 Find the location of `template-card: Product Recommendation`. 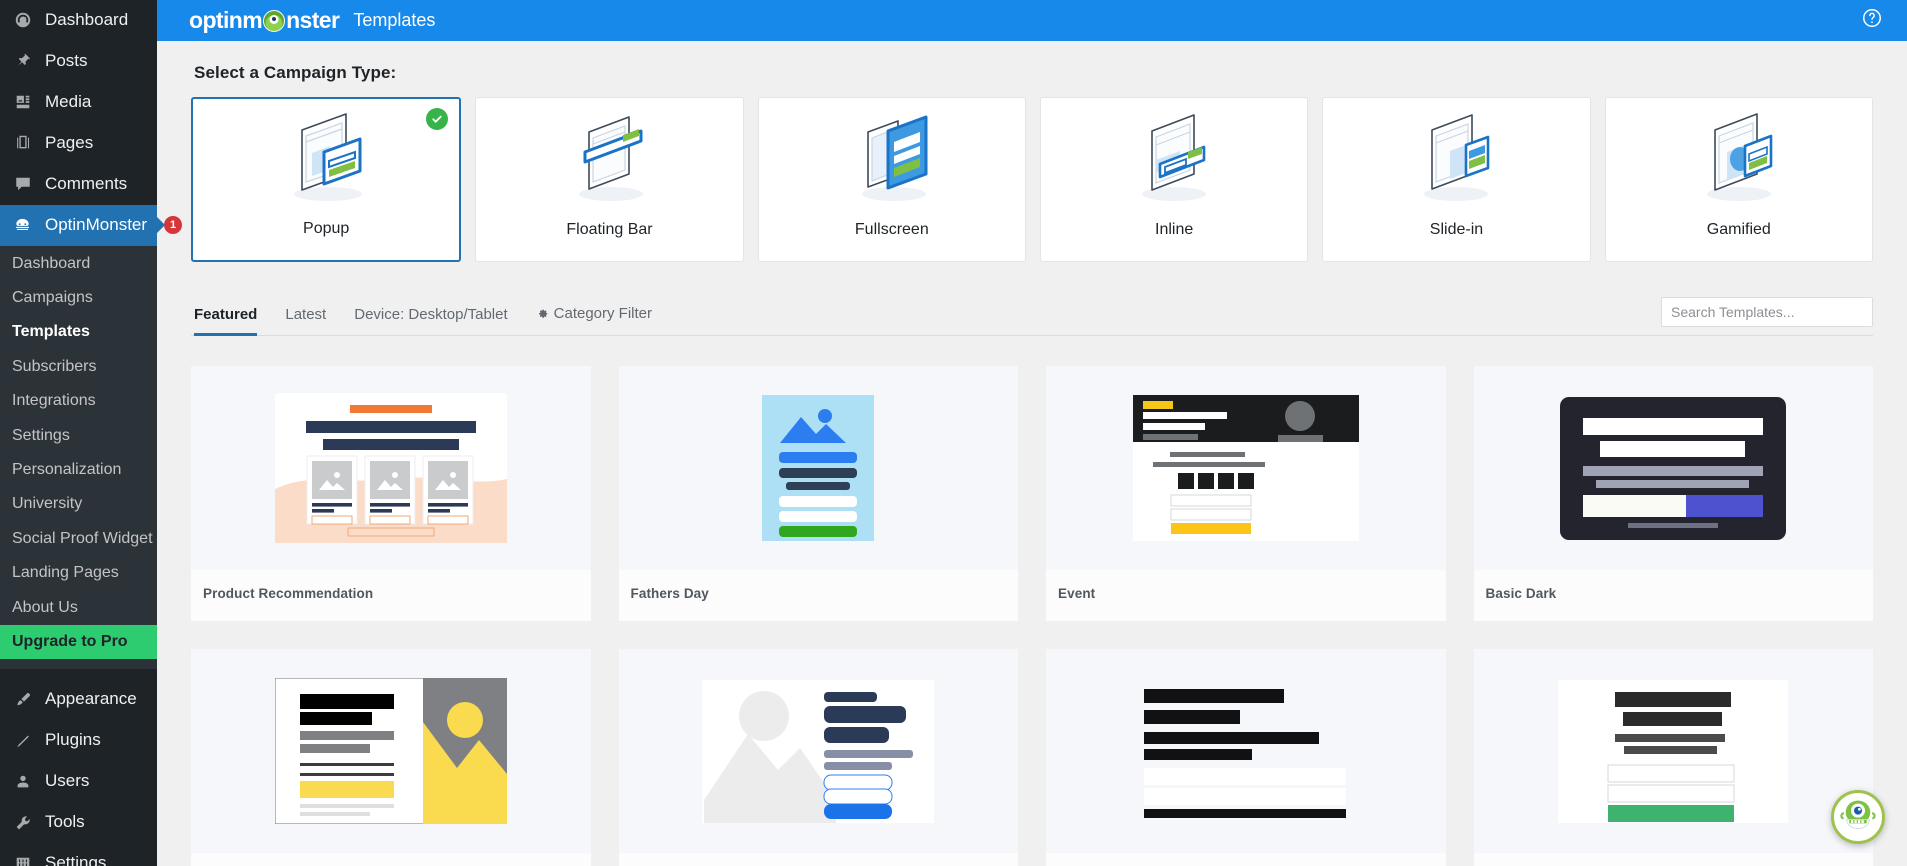

template-card: Product Recommendation is located at coordinates (391, 493).